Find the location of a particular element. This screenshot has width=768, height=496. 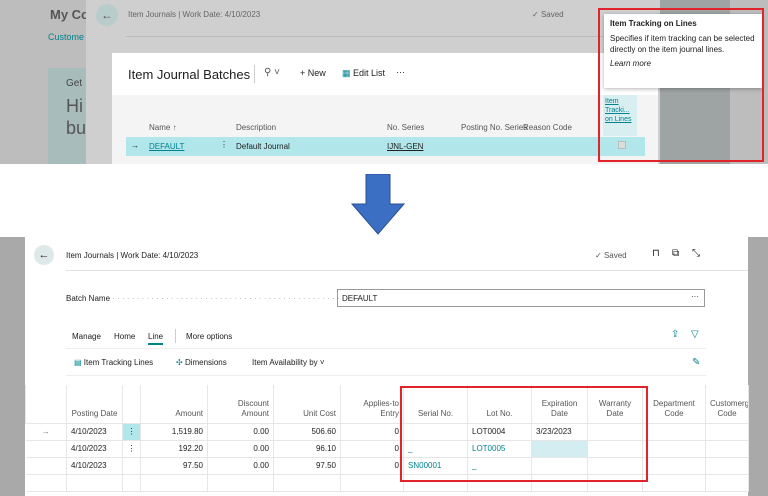

share-icon: ⇪ is located at coordinates (675, 334).